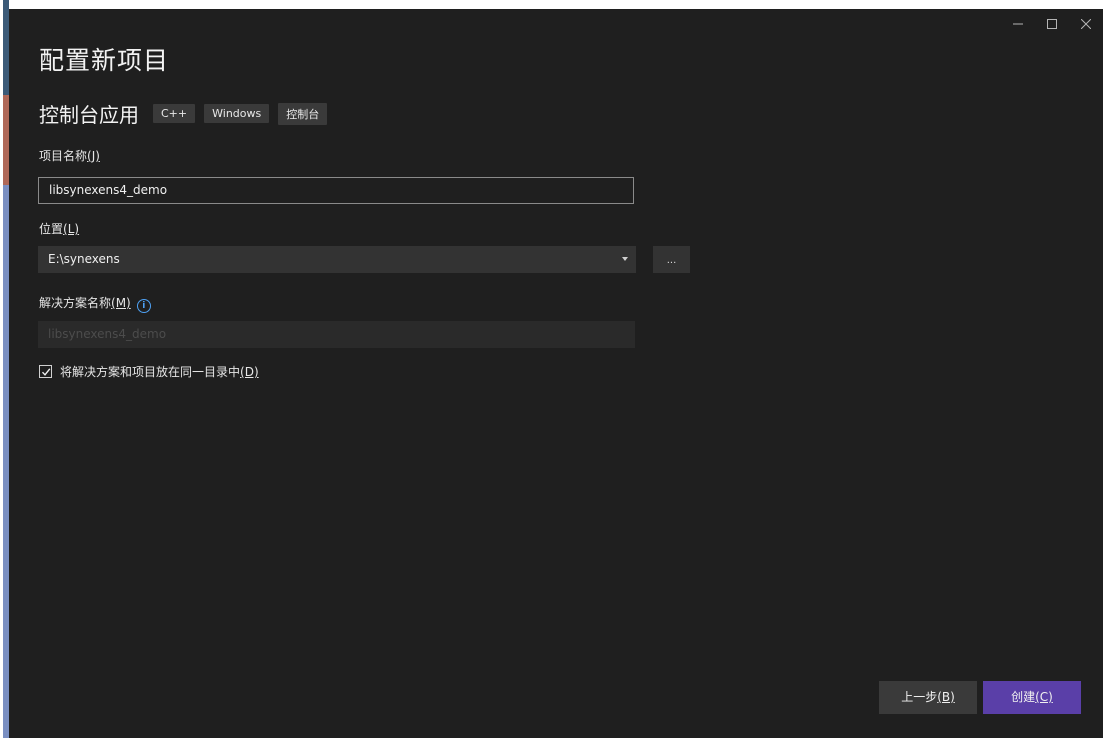  What do you see at coordinates (71, 229) in the screenshot?
I see `location-accelerator: (L)` at bounding box center [71, 229].